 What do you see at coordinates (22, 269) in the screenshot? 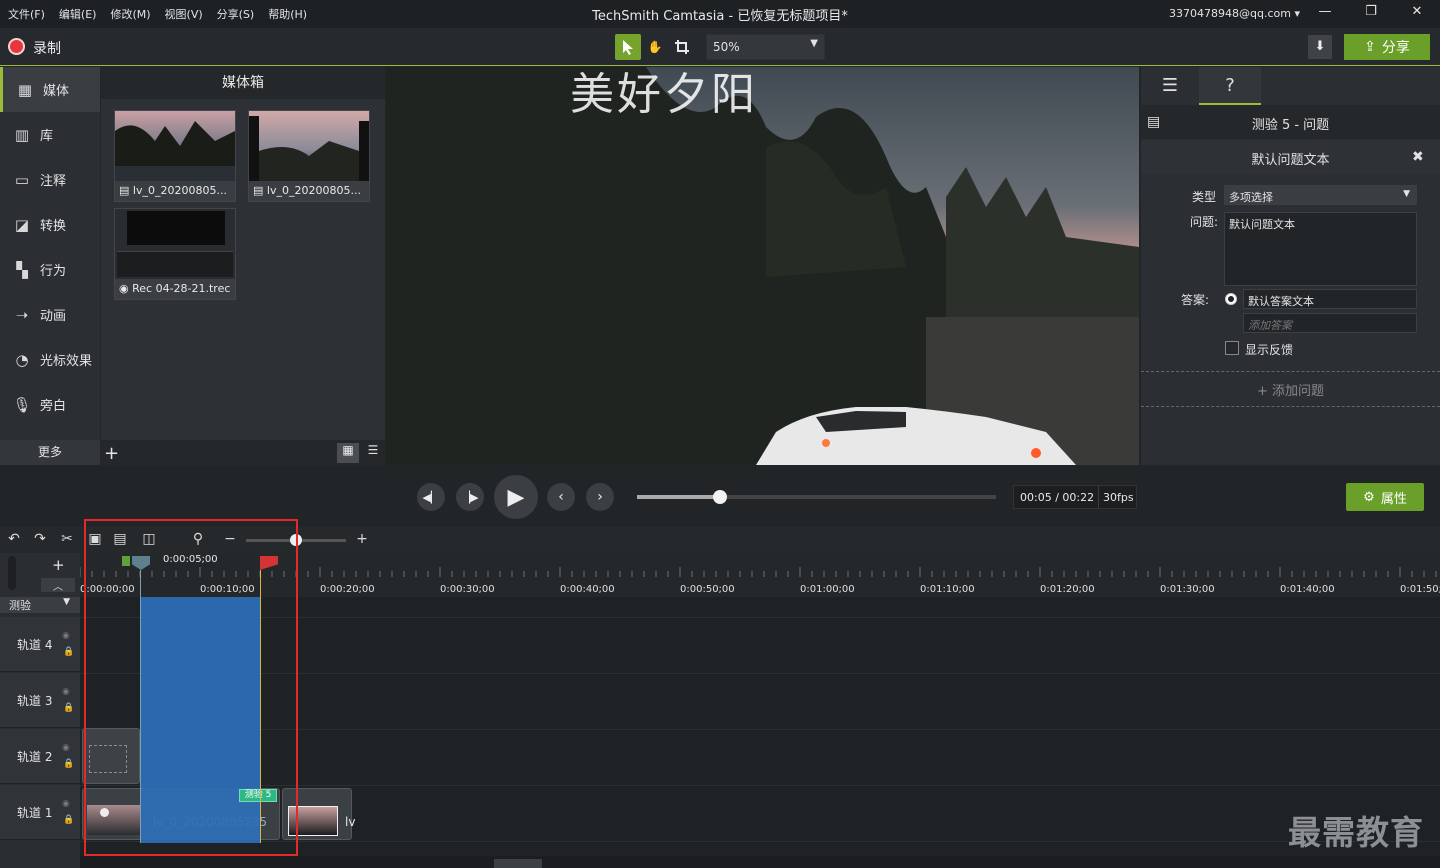
I see `behavior-icon: ▚` at bounding box center [22, 269].